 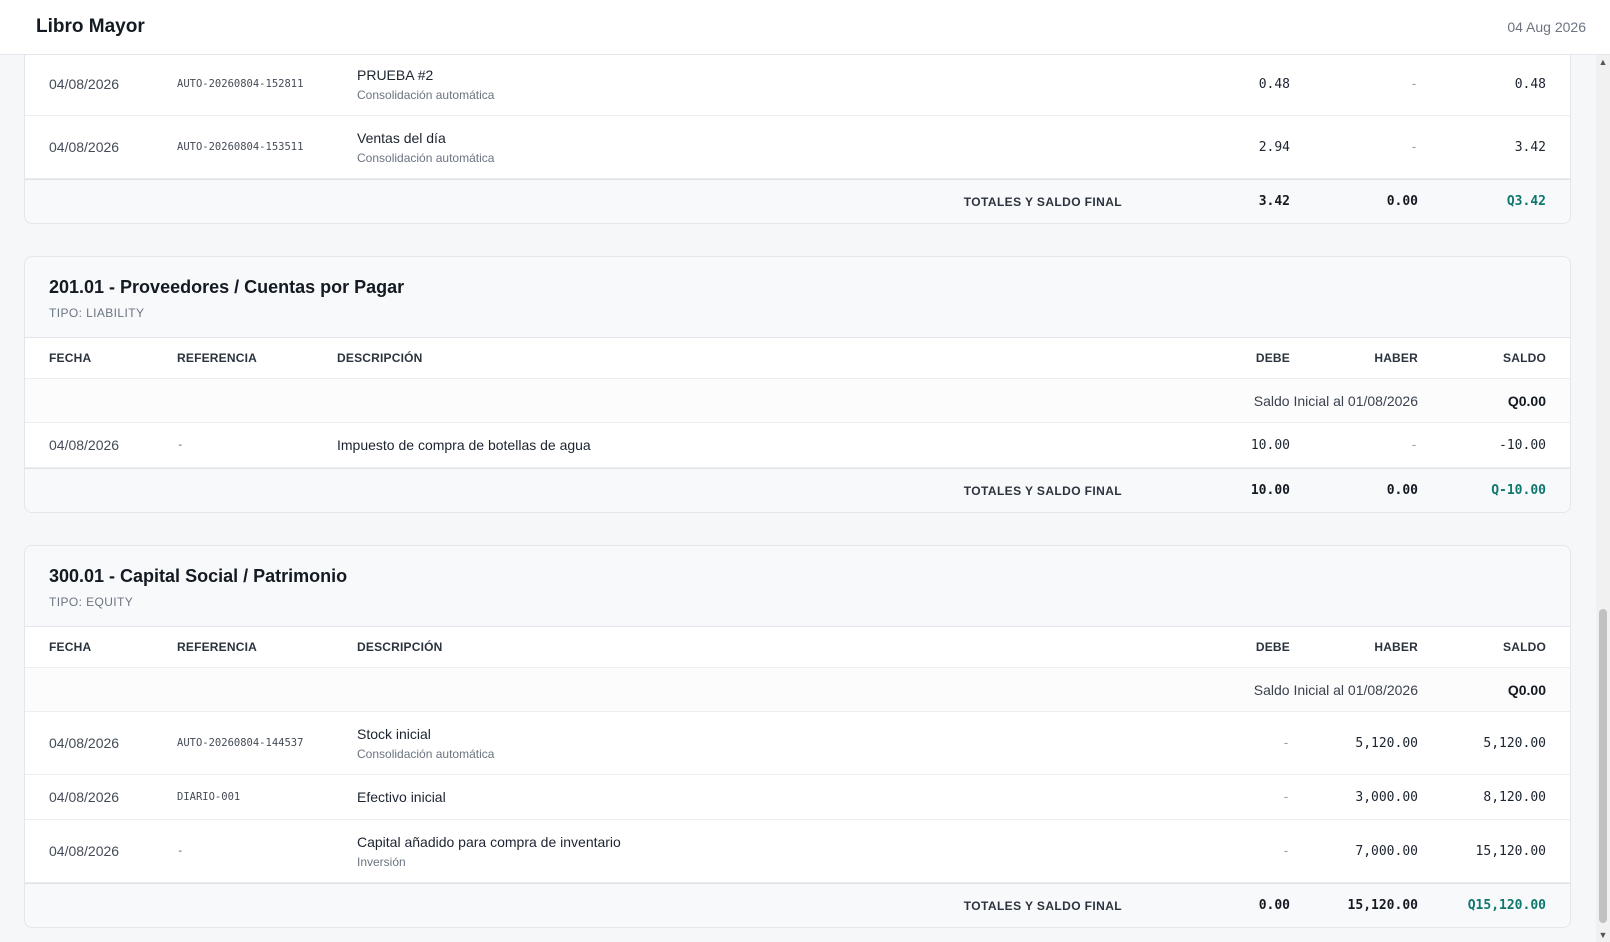 I want to click on row-haber: 7,000.00, so click(x=1386, y=851).